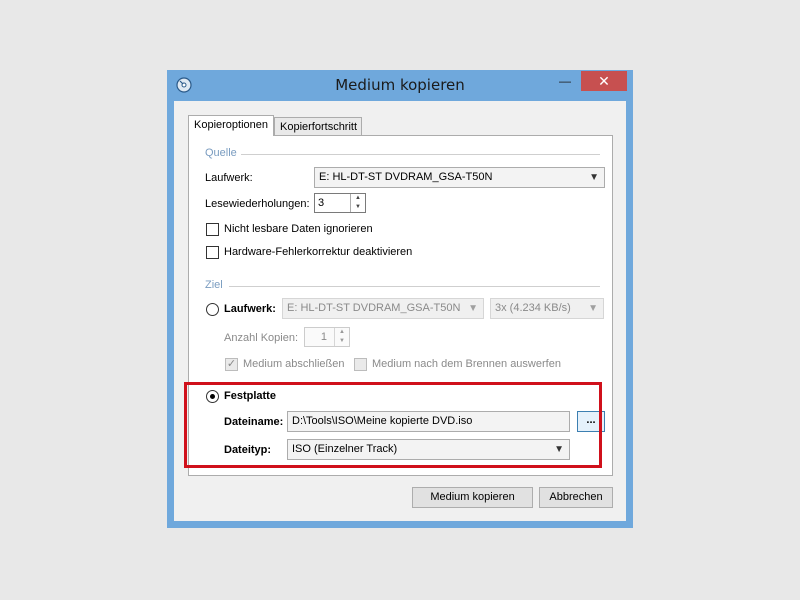  Describe the element at coordinates (472, 497) in the screenshot. I see `copy-medium-button: Medium kopieren` at that location.